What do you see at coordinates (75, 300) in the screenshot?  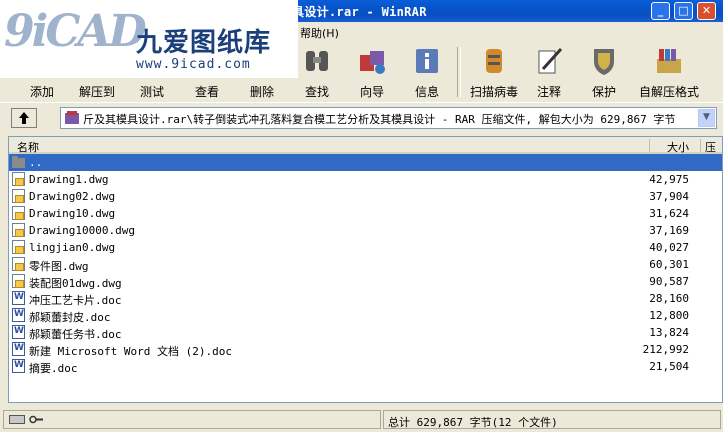 I see `file-name: 冲压工艺卡片.doc` at bounding box center [75, 300].